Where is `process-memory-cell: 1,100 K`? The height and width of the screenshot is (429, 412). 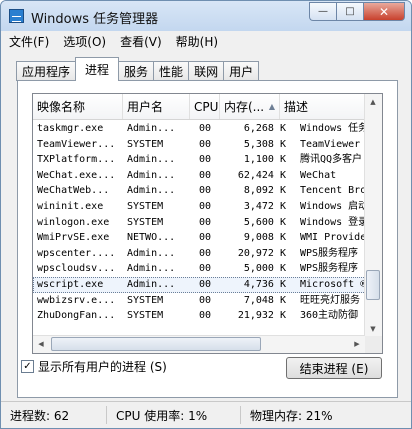 process-memory-cell: 1,100 K is located at coordinates (264, 160).